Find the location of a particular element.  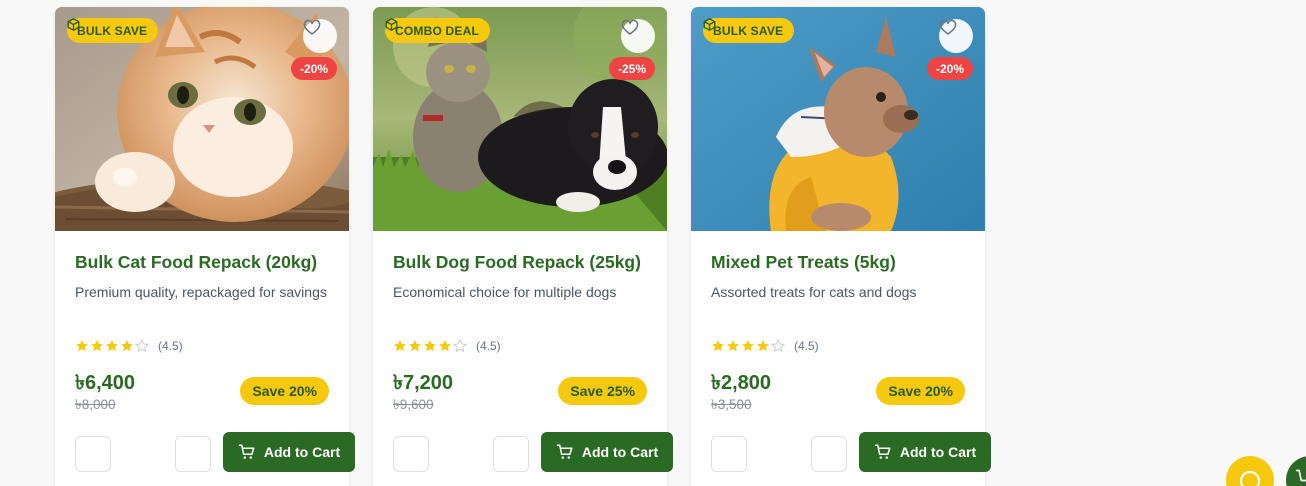

chat-bubble-icon is located at coordinates (1250, 478).